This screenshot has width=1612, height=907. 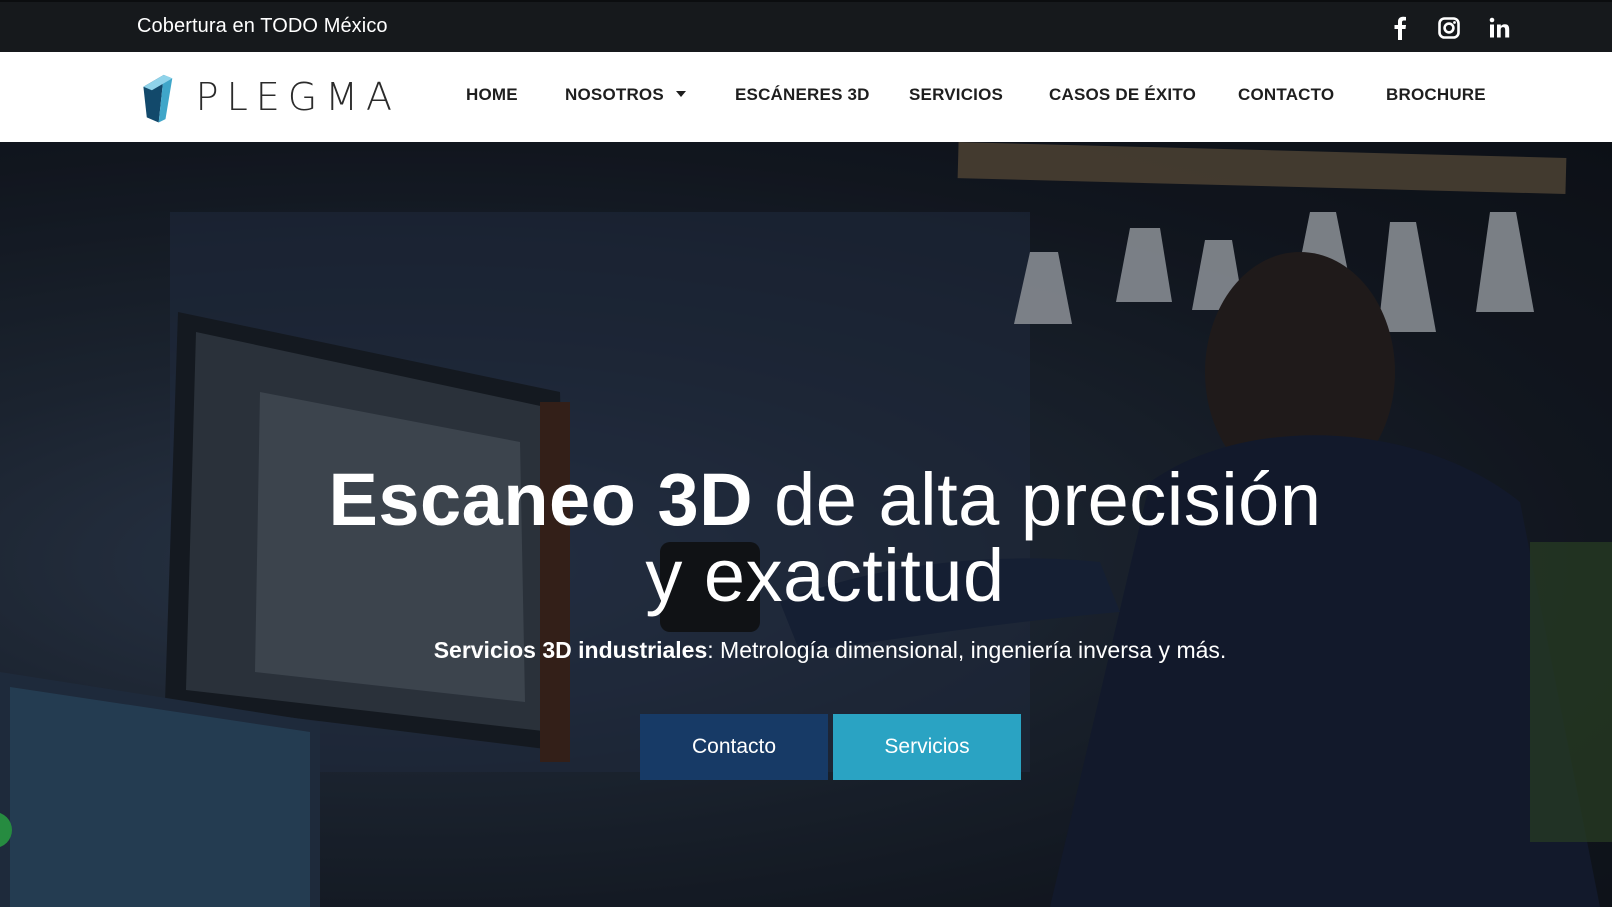 What do you see at coordinates (1286, 95) in the screenshot?
I see `nav-contacto: CONTACTO` at bounding box center [1286, 95].